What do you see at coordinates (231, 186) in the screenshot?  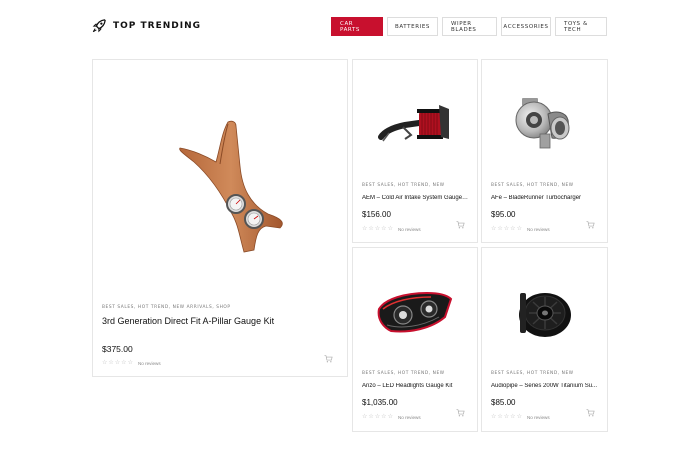 I see `a-pillar-gauge-pod-image` at bounding box center [231, 186].